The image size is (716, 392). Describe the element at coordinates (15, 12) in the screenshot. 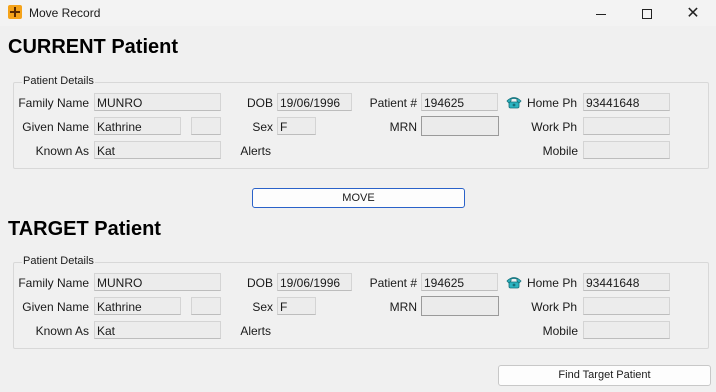

I see `app-icon` at that location.